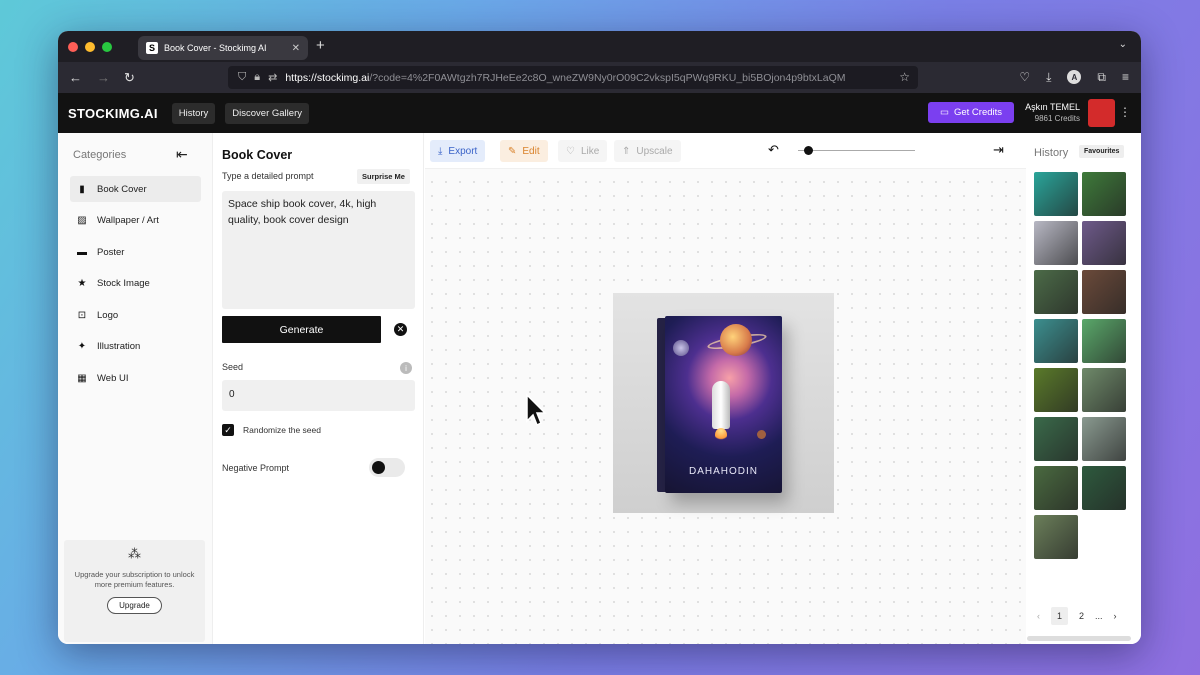 The height and width of the screenshot is (675, 1200). Describe the element at coordinates (267, 113) in the screenshot. I see `discover-gallery-button: Discover Gallery` at that location.